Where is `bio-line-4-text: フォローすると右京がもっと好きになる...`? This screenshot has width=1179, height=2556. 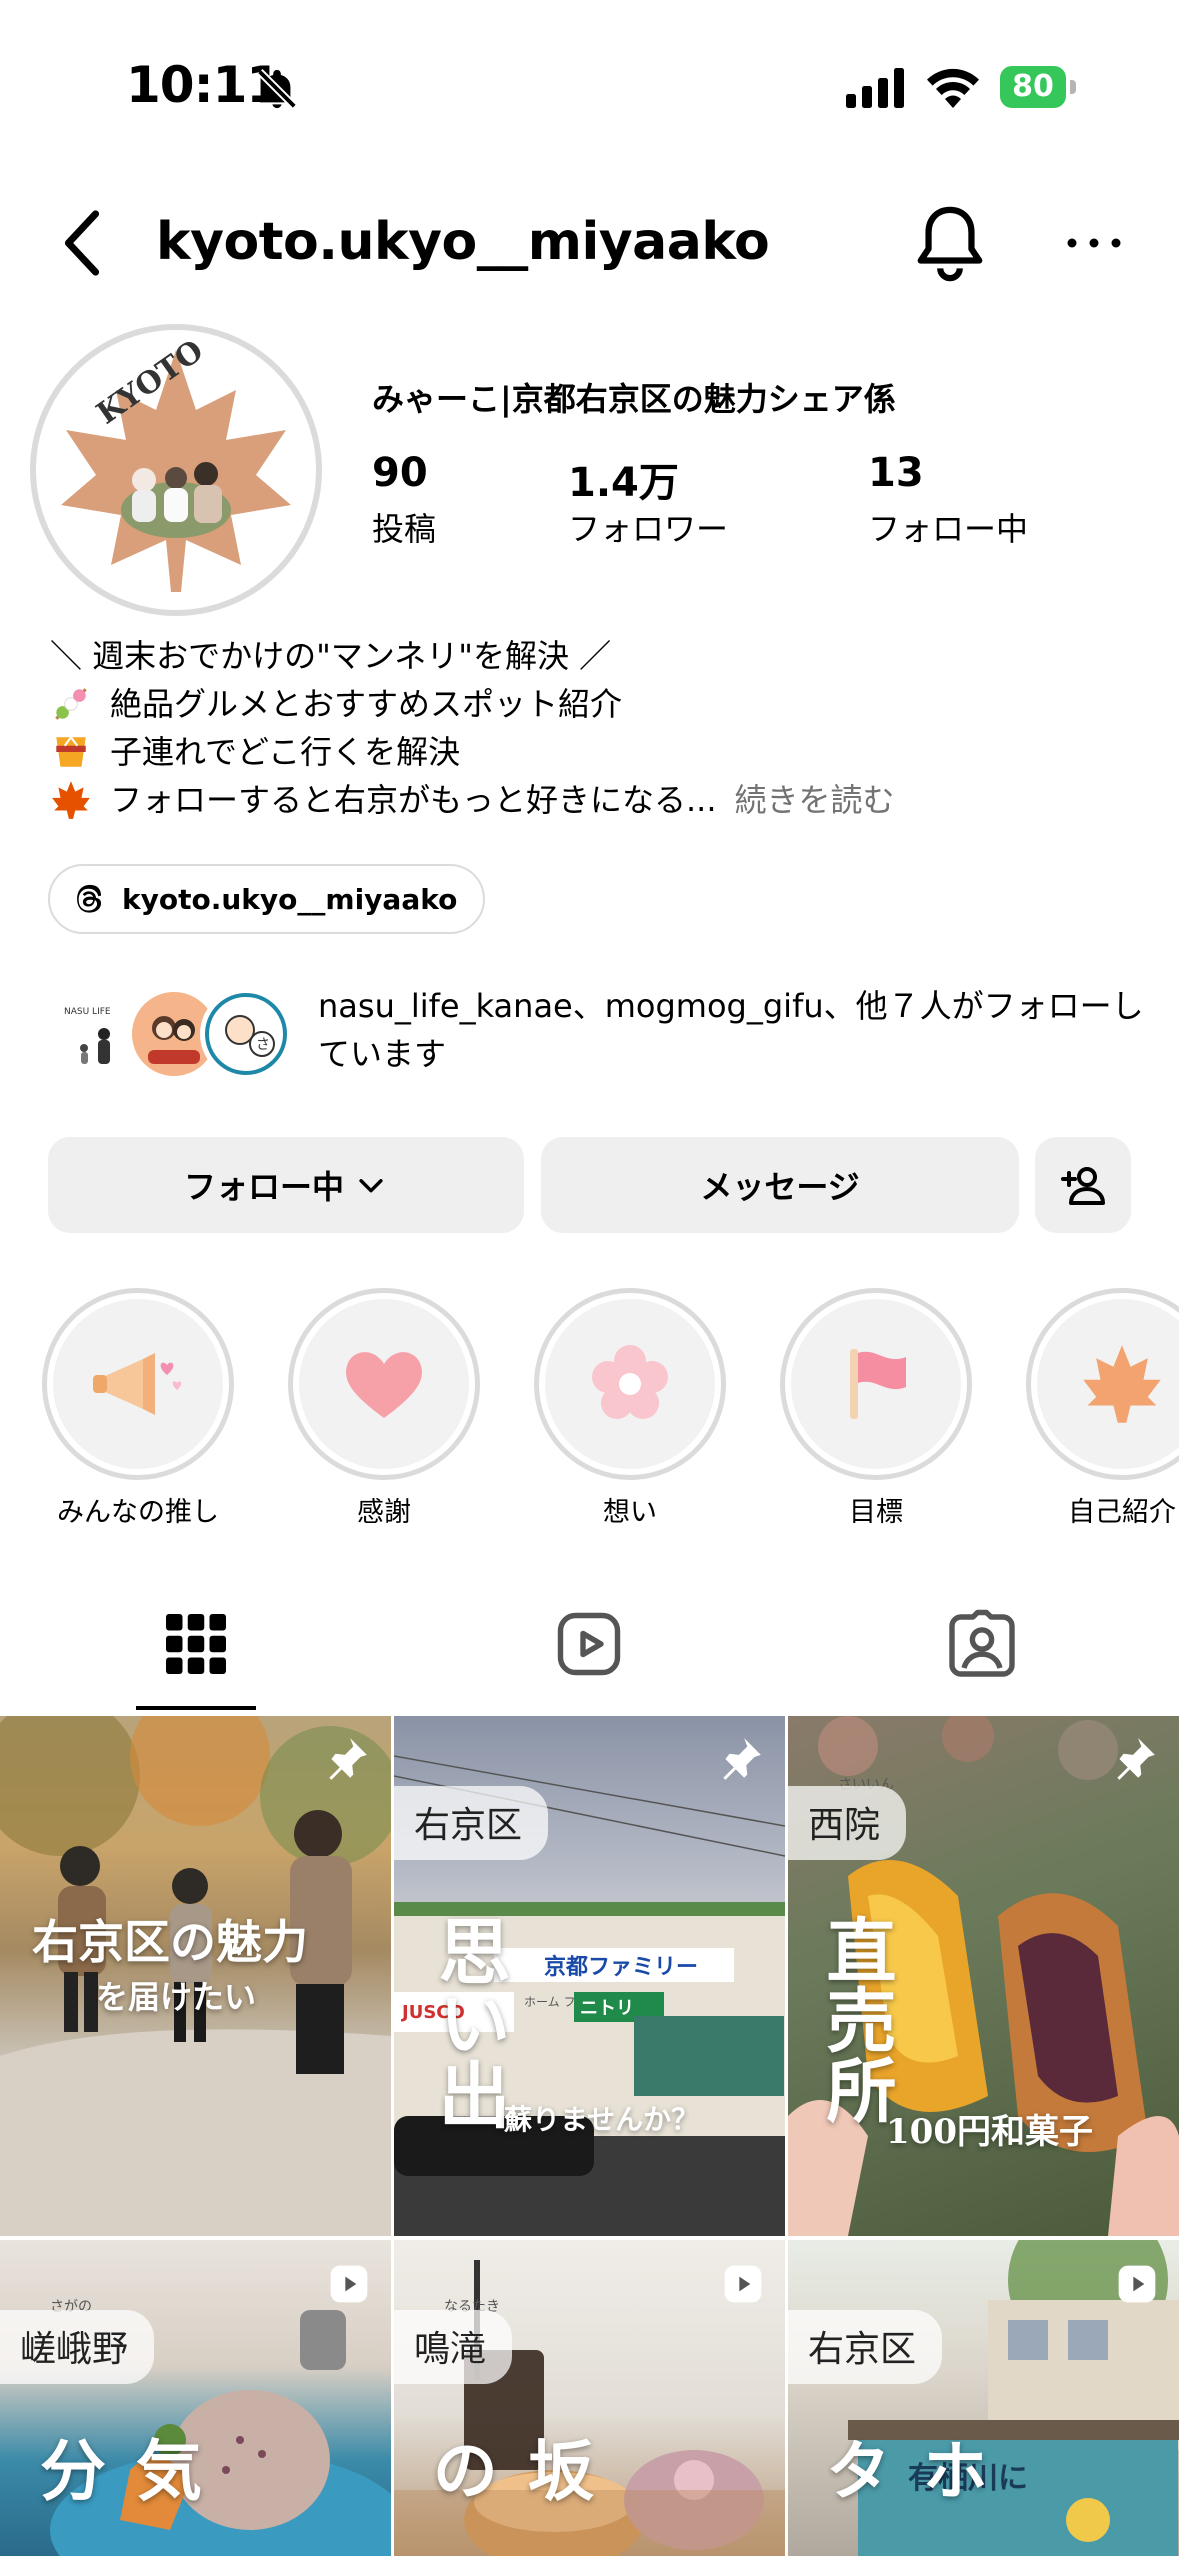 bio-line-4-text: フォローすると右京がもっと好きになる... is located at coordinates (413, 800).